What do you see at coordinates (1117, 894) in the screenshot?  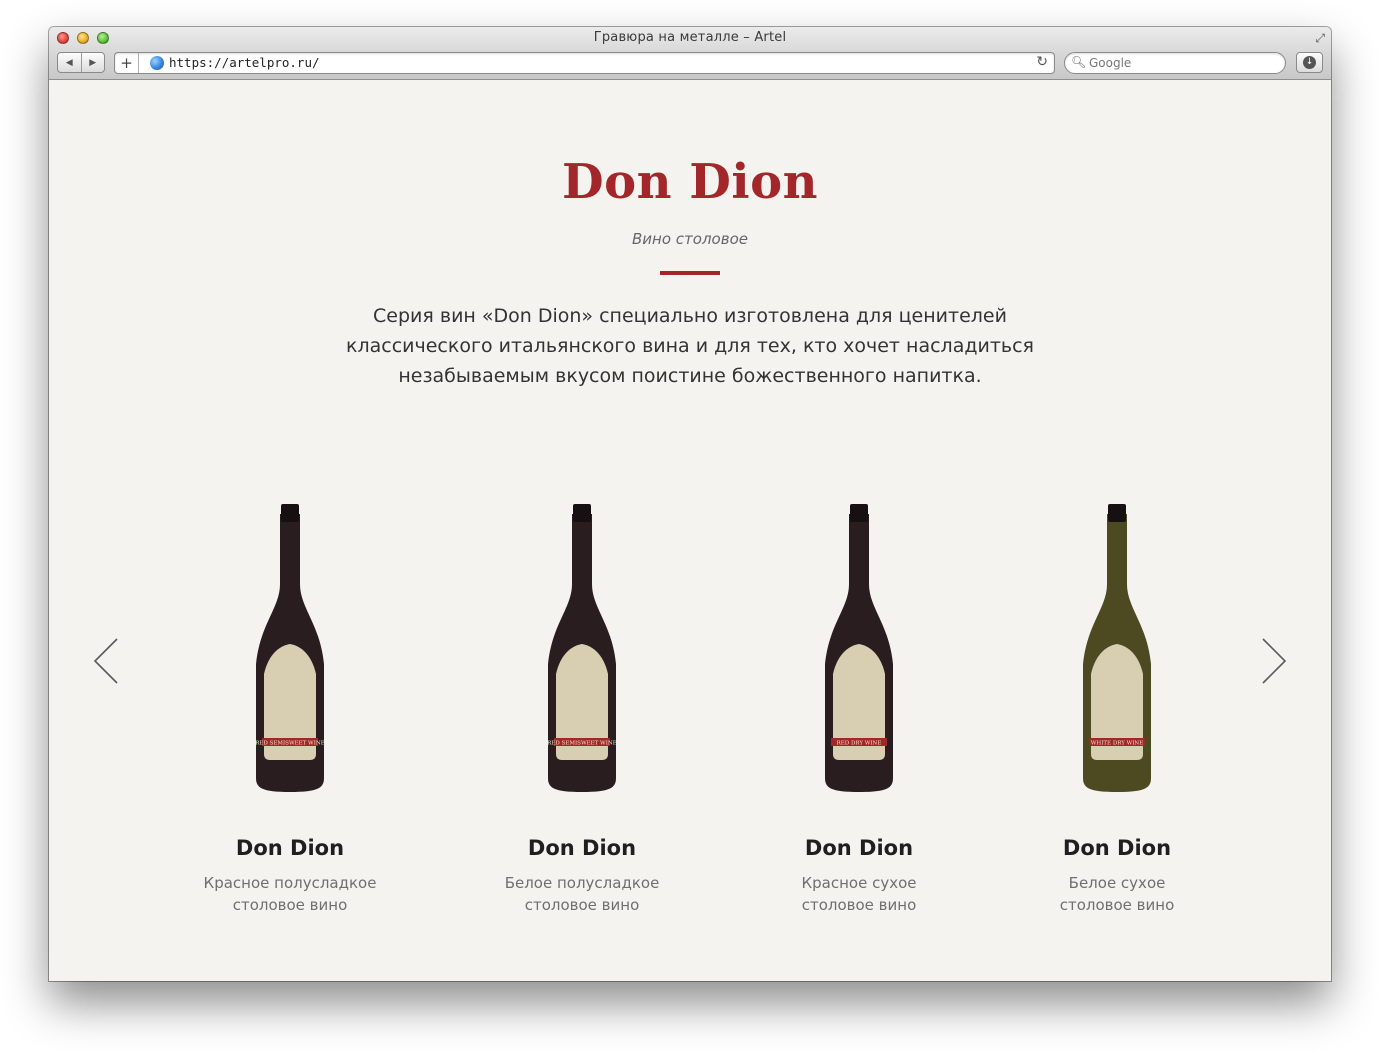 I see `product-description: Белое сухое столовое вино` at bounding box center [1117, 894].